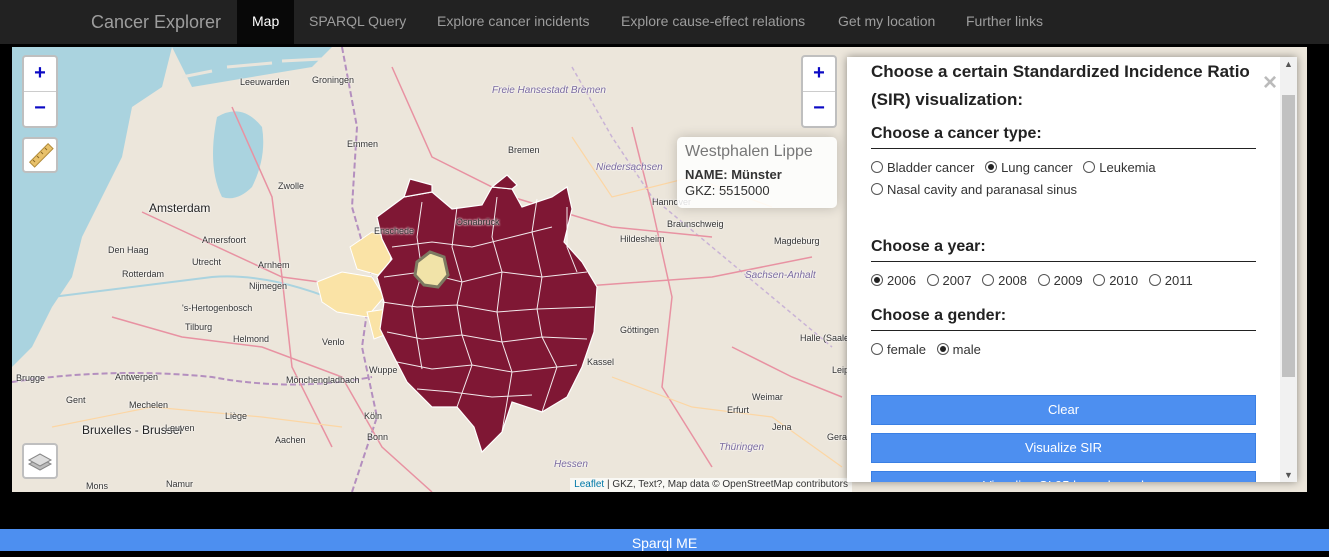 The width and height of the screenshot is (1329, 557). I want to click on place-label: Liège, so click(236, 416).